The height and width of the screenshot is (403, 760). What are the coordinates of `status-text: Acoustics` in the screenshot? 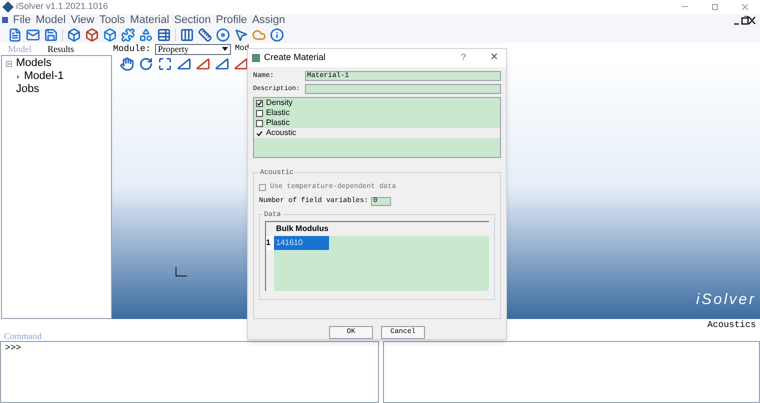 It's located at (731, 325).